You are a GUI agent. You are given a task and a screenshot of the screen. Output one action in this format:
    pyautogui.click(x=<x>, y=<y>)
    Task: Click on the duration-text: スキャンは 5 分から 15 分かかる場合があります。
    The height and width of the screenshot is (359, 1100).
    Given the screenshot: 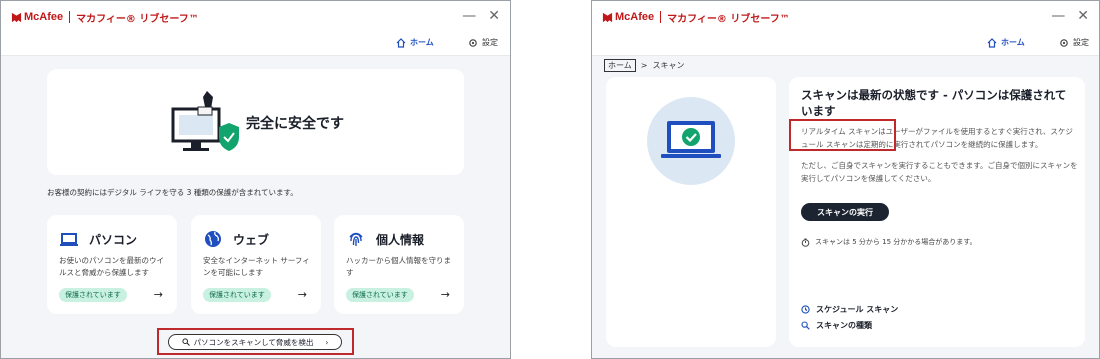 What is the action you would take?
    pyautogui.click(x=896, y=242)
    